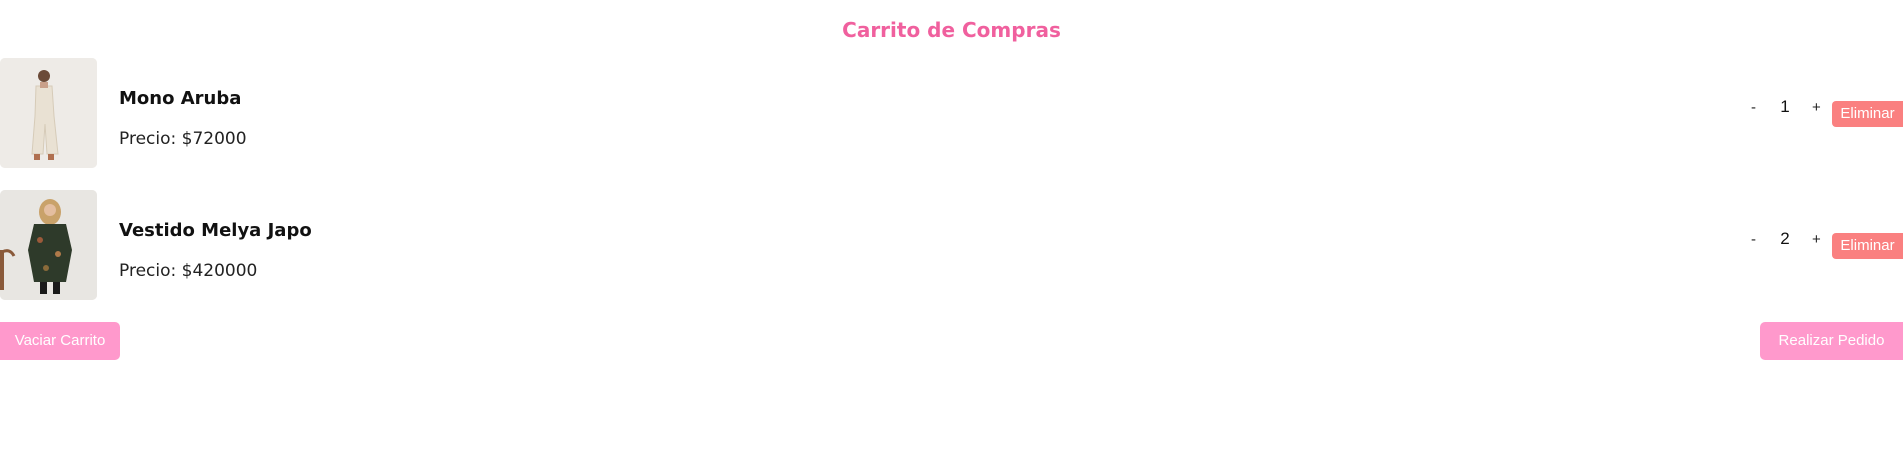 Image resolution: width=1903 pixels, height=451 pixels. What do you see at coordinates (215, 230) in the screenshot?
I see `product-name: Vestido Melya Japo` at bounding box center [215, 230].